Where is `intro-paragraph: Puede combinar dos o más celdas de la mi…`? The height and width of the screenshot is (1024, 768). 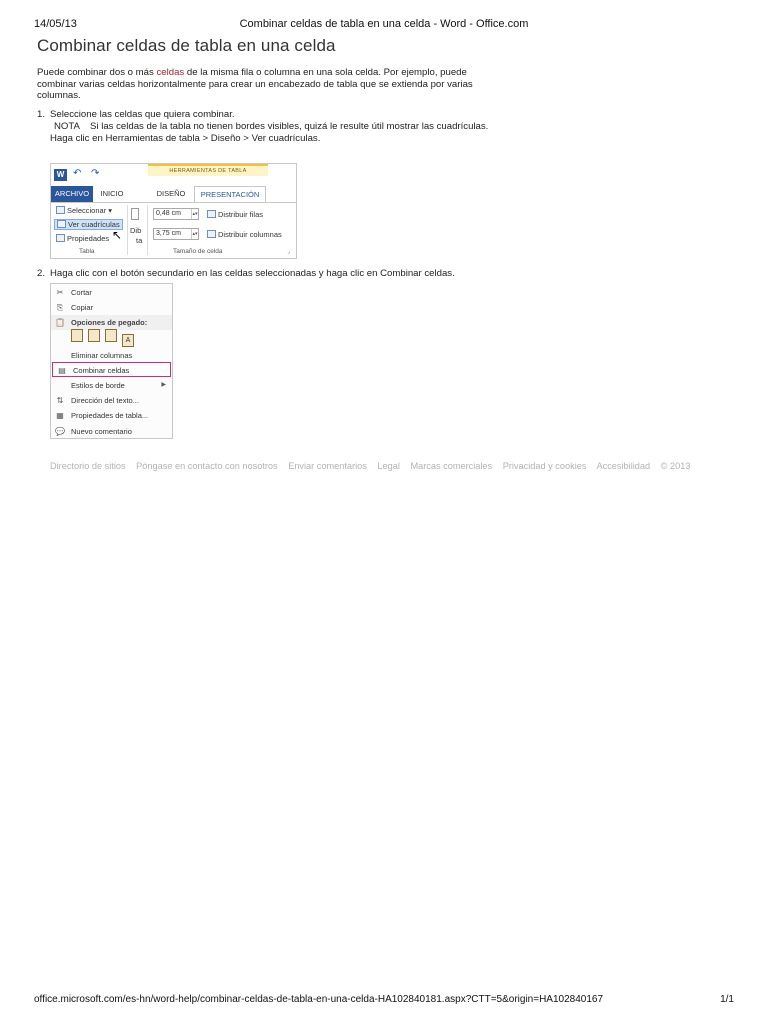
intro-paragraph: Puede combinar dos o más celdas de la mi… is located at coordinates (259, 84).